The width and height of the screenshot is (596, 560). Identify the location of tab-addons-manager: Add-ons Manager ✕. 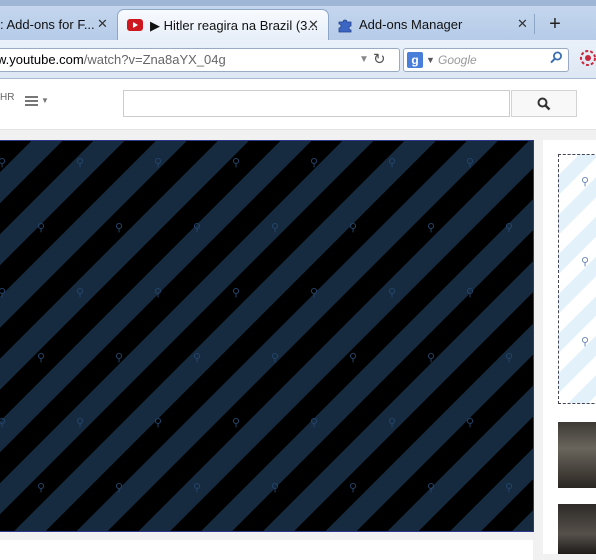
(433, 24).